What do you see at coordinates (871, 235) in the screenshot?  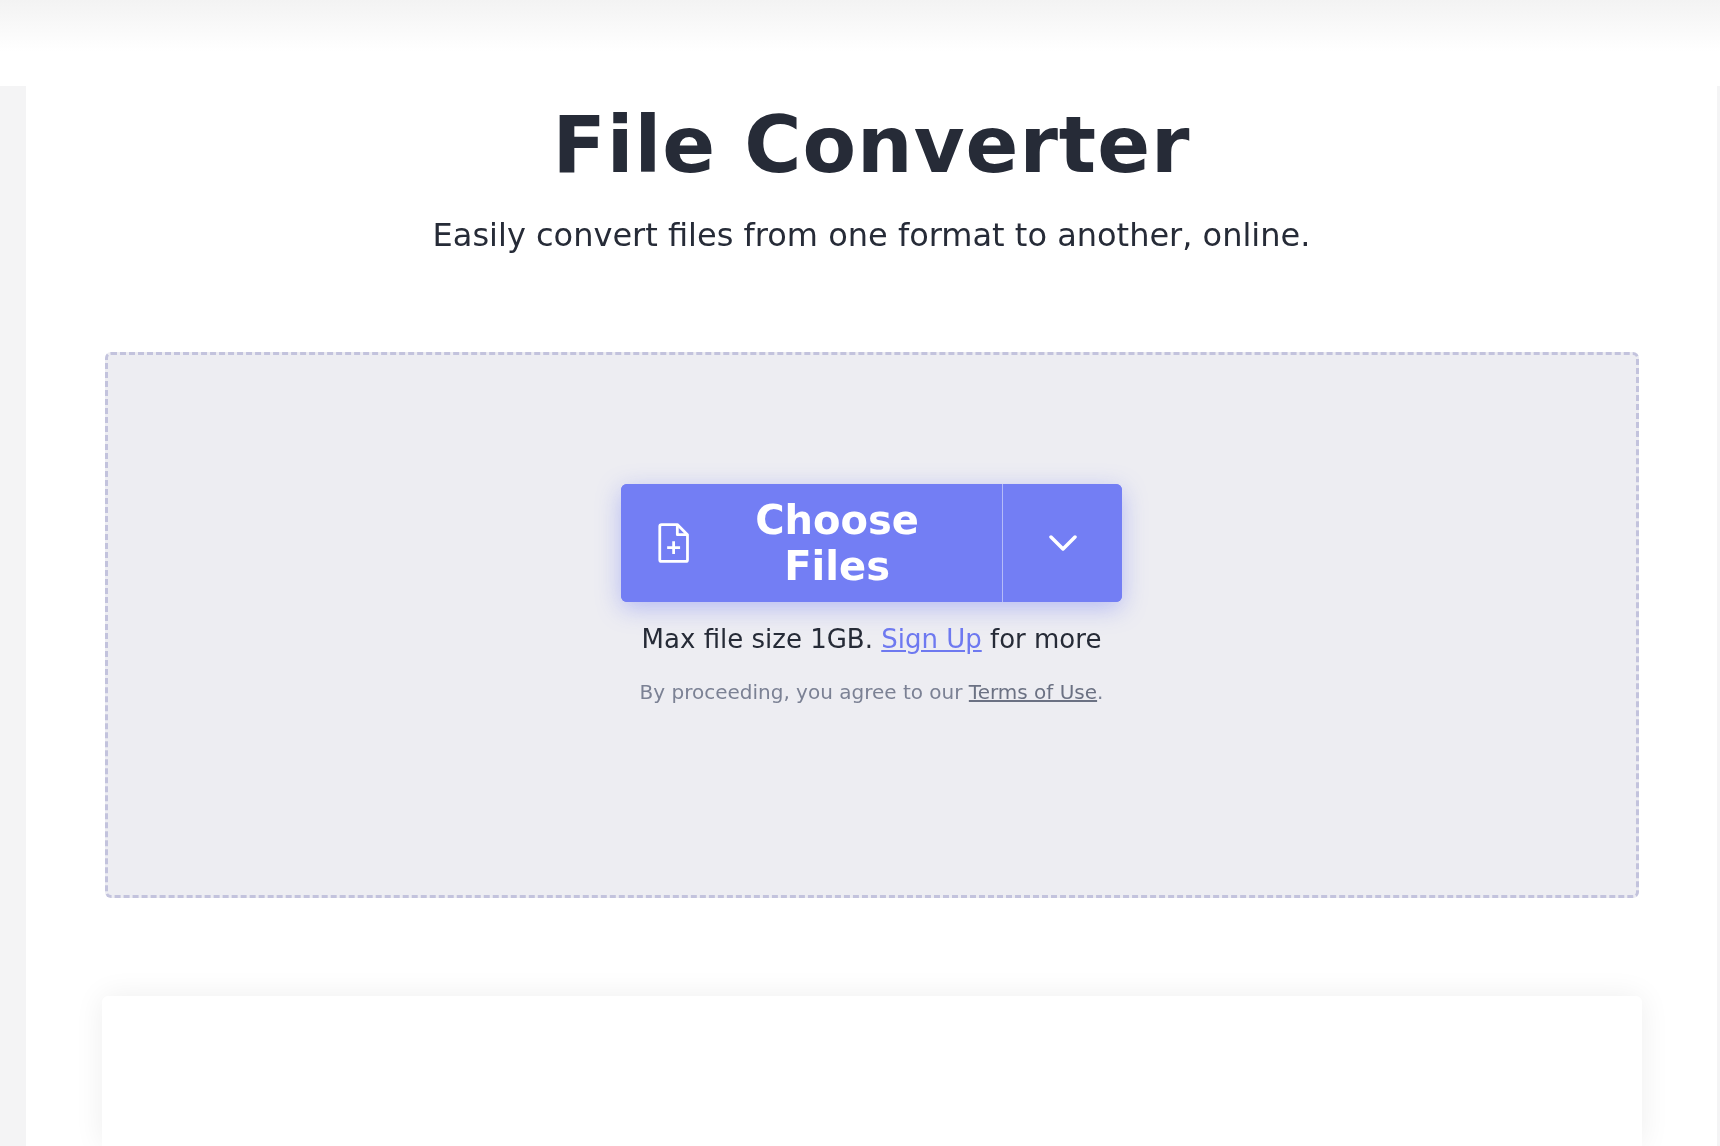 I see `page-subtitle: Easily convert files from one format to another, online.` at bounding box center [871, 235].